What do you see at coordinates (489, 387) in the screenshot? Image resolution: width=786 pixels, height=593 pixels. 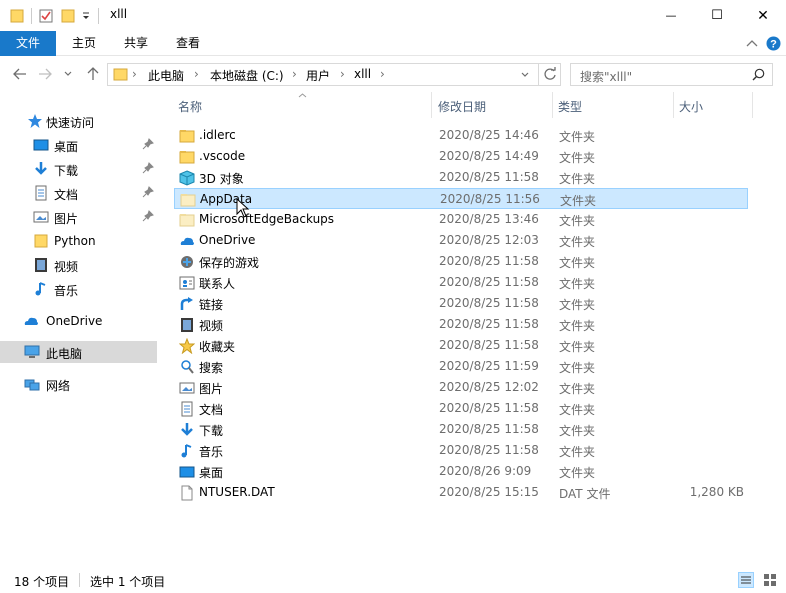 I see `file-date: 2020/8/25 12:02` at bounding box center [489, 387].